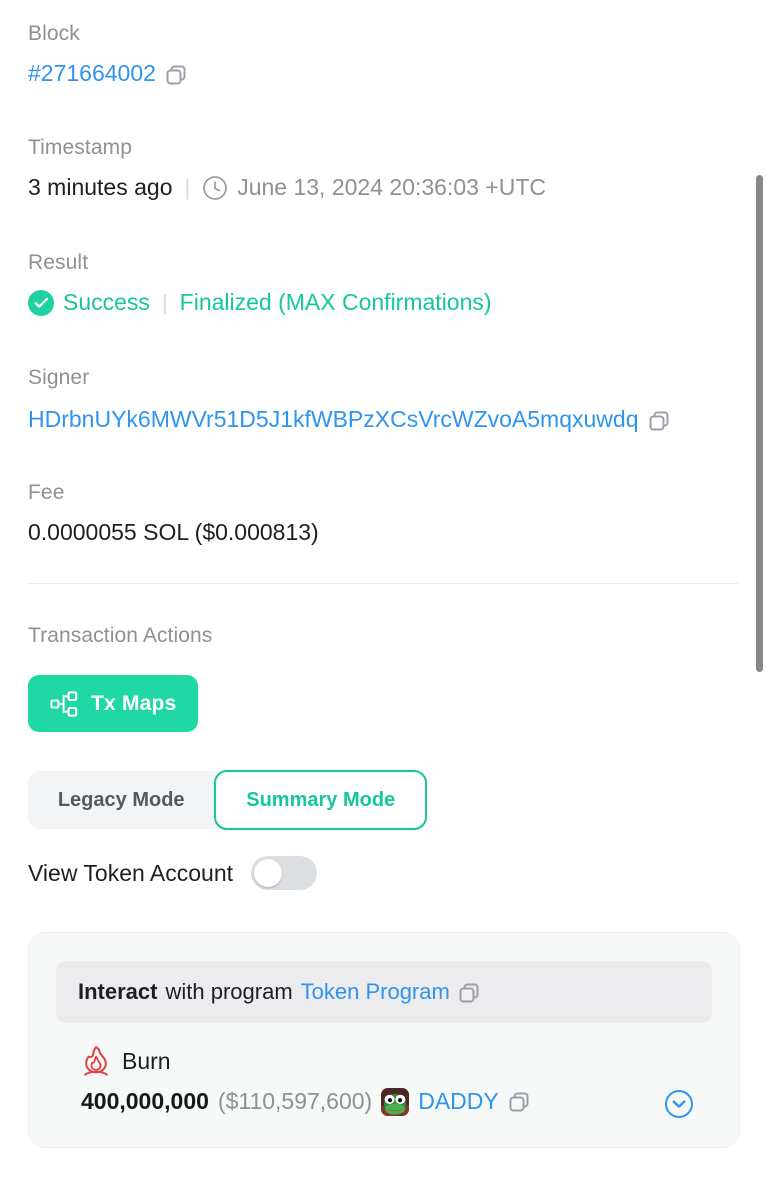  What do you see at coordinates (384, 1081) in the screenshot?
I see `burn-action-block: Burn 400,000,000 ($110,597,600) DADDY` at bounding box center [384, 1081].